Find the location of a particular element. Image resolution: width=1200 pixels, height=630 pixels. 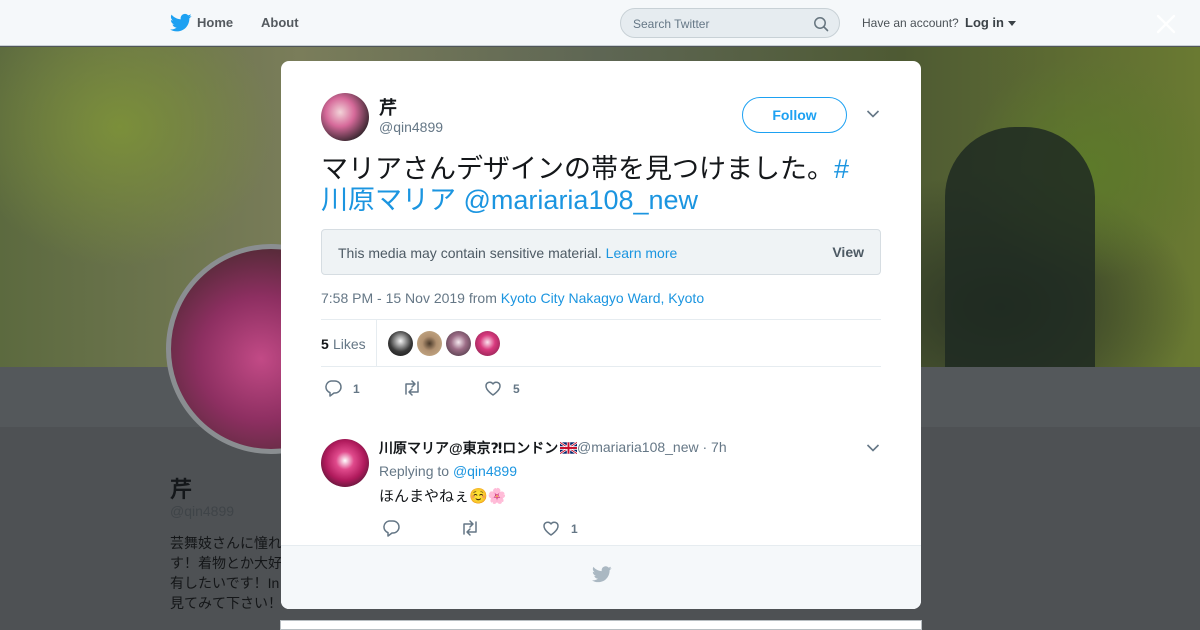

like-count: 5 is located at coordinates (516, 389).